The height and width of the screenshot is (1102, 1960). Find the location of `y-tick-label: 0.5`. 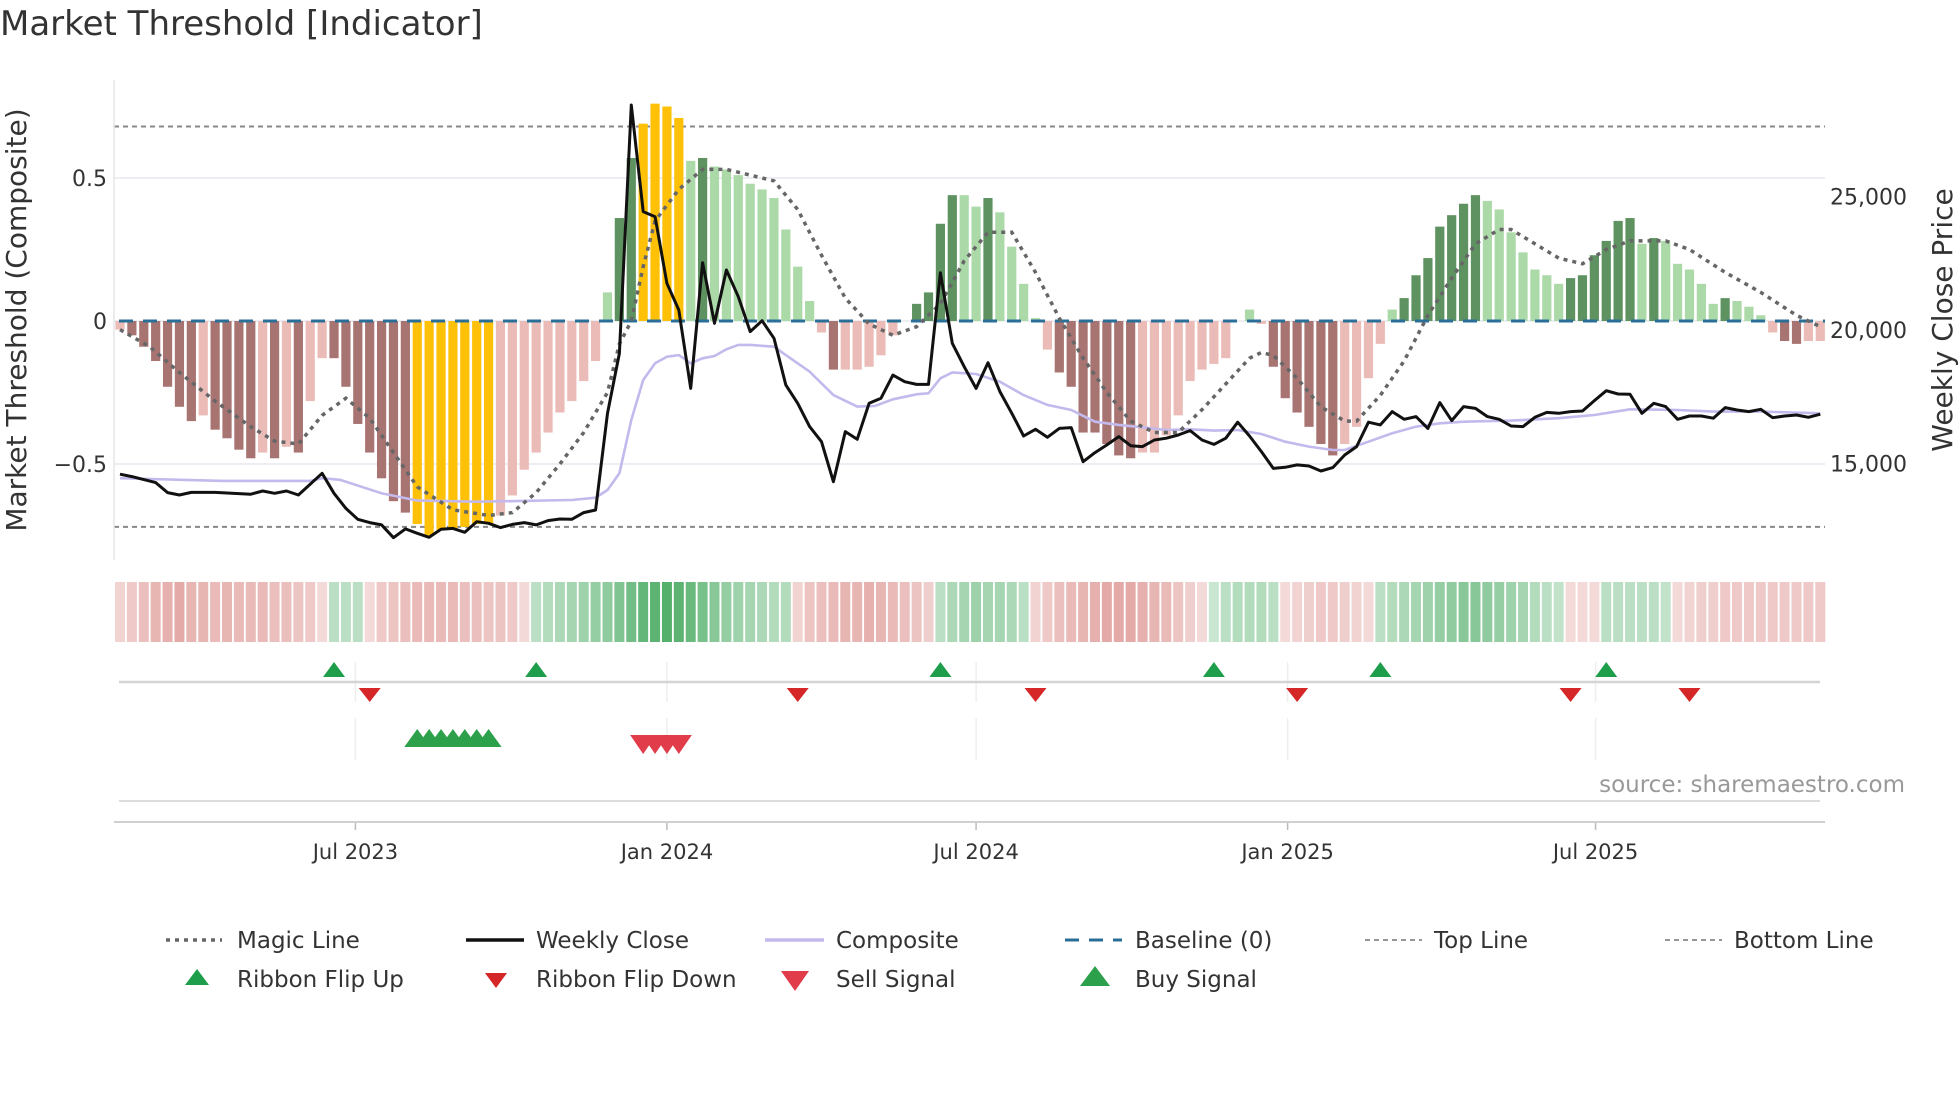

y-tick-label: 0.5 is located at coordinates (89, 179).